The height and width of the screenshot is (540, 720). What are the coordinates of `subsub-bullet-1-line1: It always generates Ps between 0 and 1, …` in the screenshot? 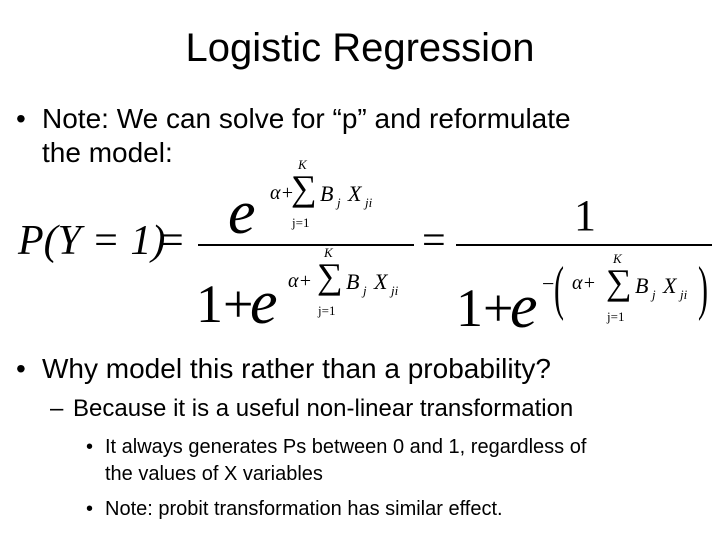 It's located at (346, 447).